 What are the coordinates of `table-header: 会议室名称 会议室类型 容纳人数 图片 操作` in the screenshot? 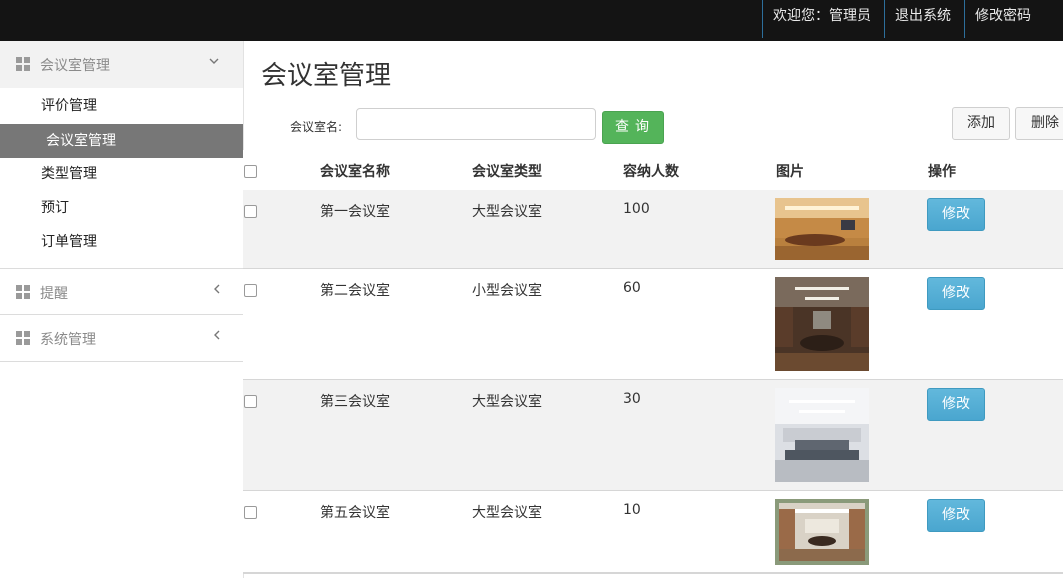 It's located at (653, 170).